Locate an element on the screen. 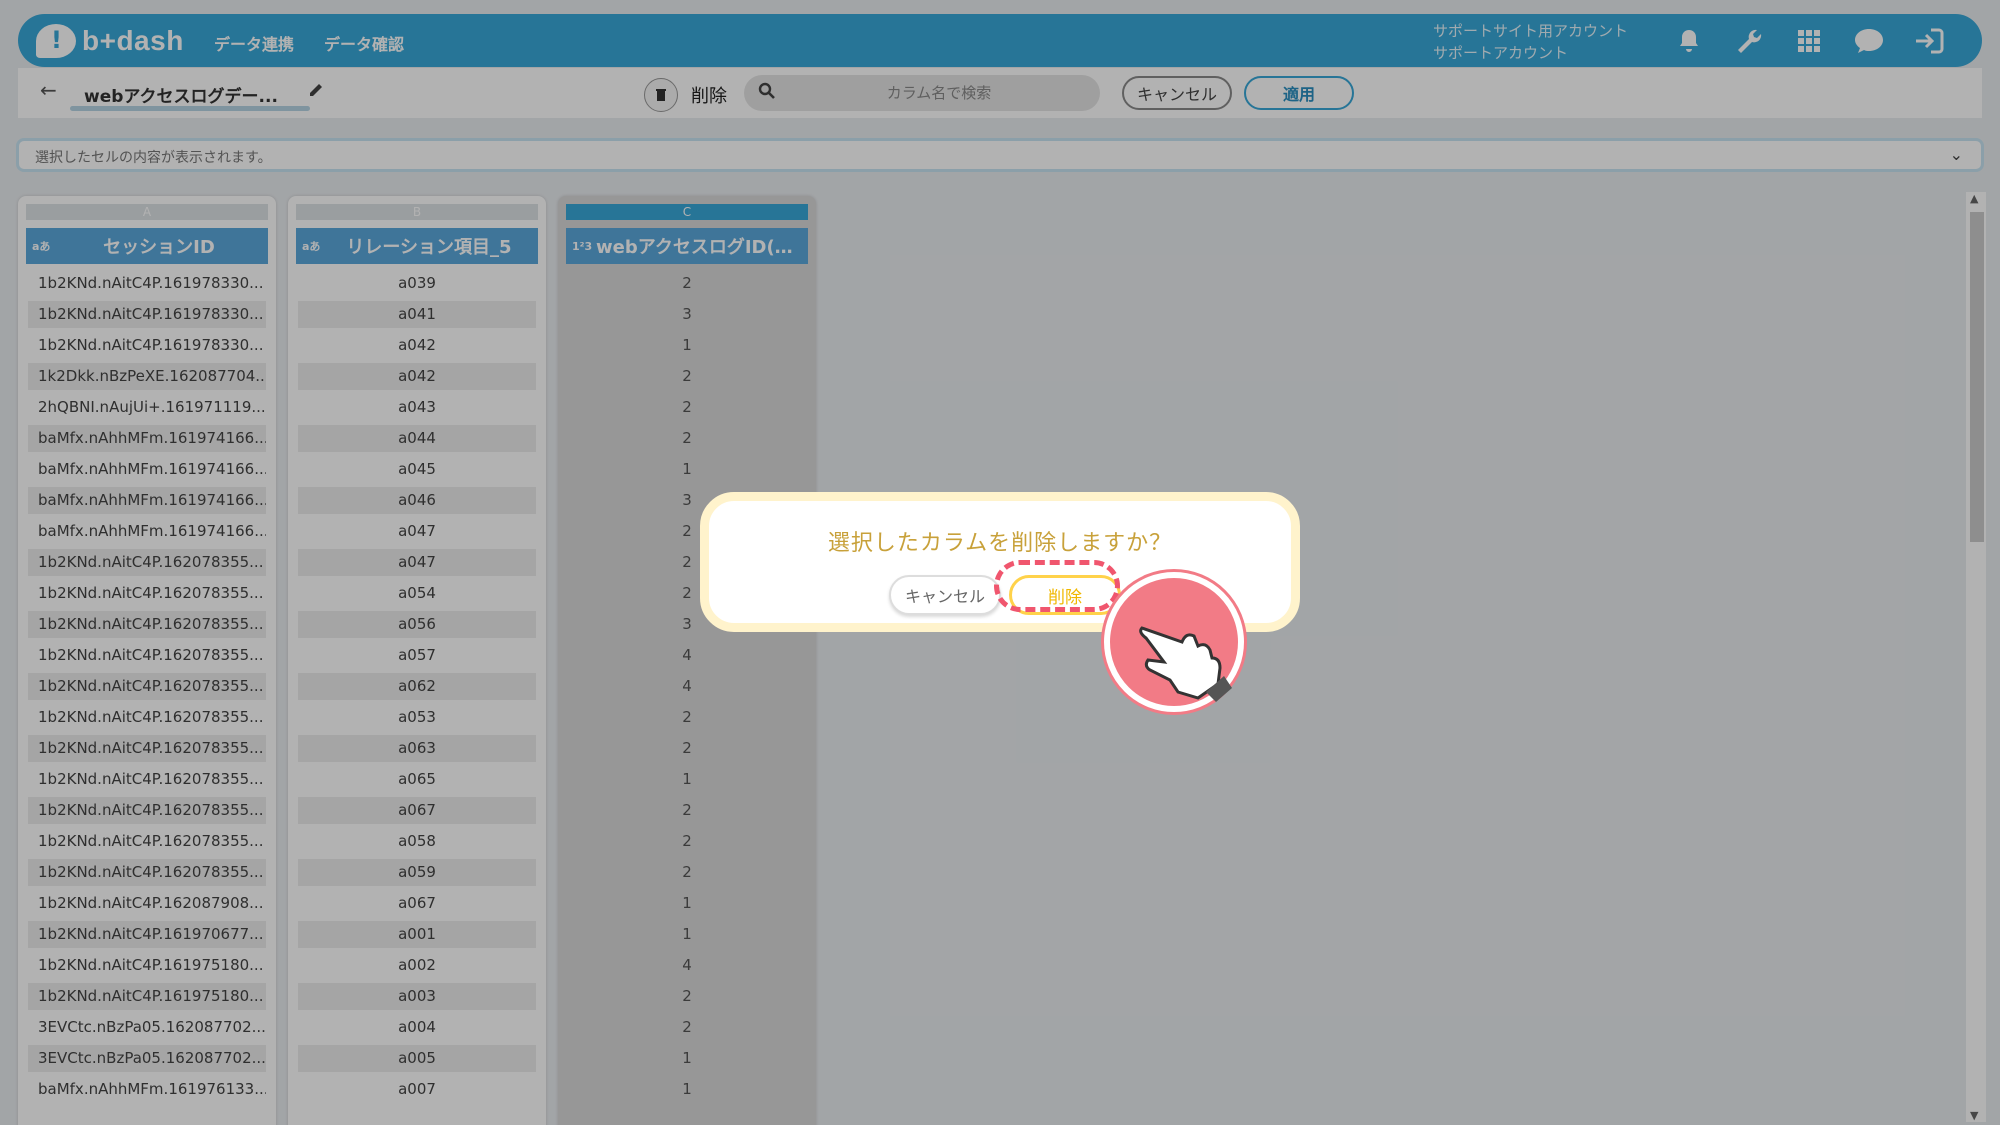 The height and width of the screenshot is (1125, 2000). dialog-cancel-button: キャンセル is located at coordinates (945, 595).